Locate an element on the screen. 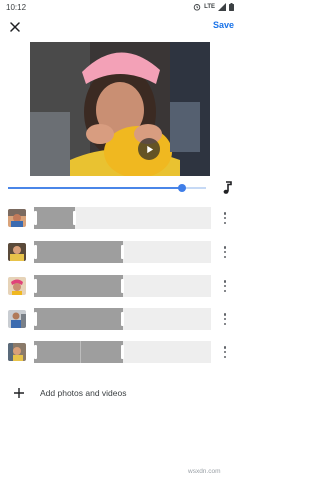 The height and width of the screenshot is (480, 320). close-button is located at coordinates (15, 27).